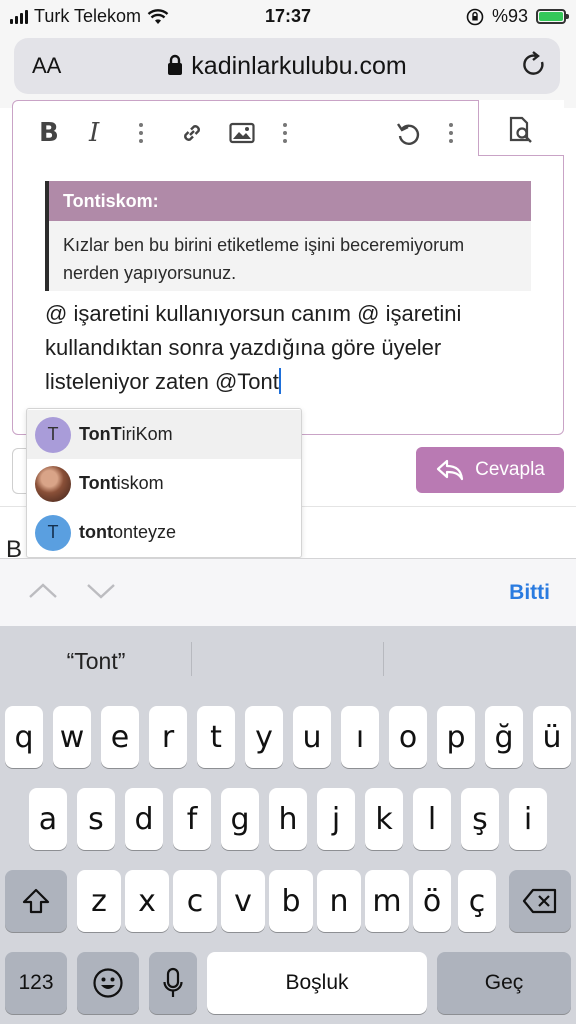 The width and height of the screenshot is (576, 1024). Describe the element at coordinates (279, 381) in the screenshot. I see `text-caret` at that location.